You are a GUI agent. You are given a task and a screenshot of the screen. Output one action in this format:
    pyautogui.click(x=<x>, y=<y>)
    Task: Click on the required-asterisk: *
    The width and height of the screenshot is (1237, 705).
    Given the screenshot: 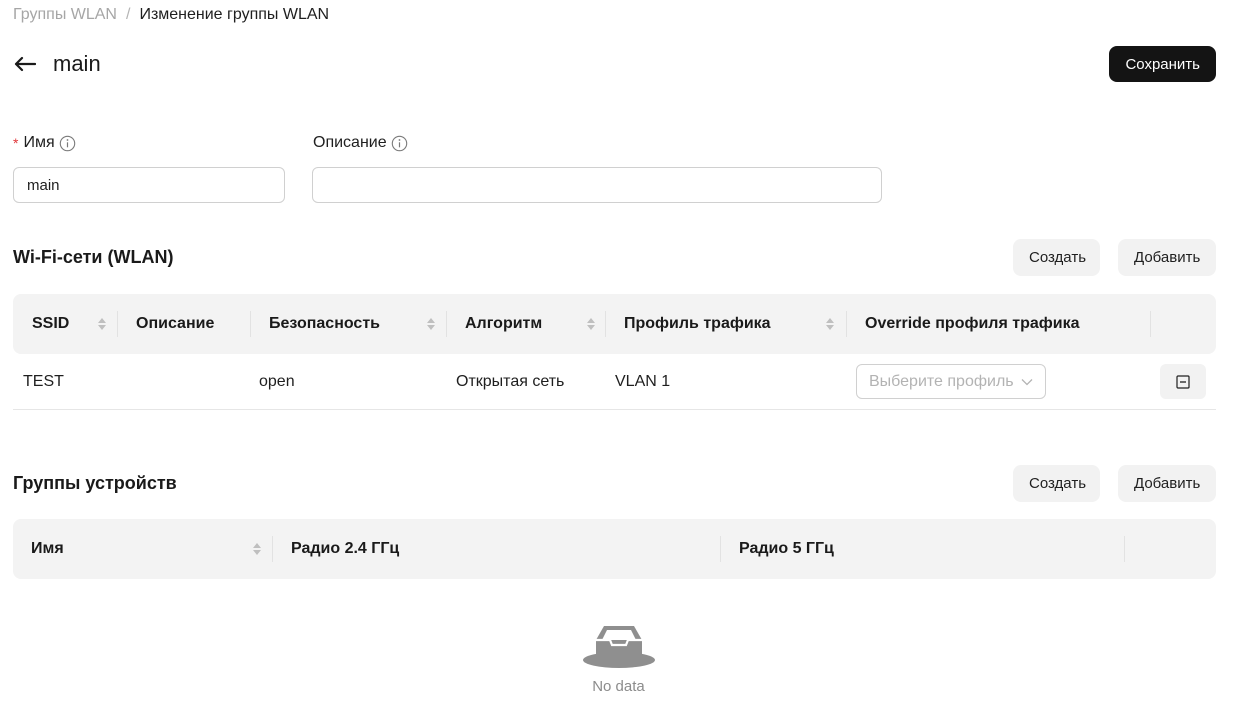 What is the action you would take?
    pyautogui.click(x=16, y=143)
    